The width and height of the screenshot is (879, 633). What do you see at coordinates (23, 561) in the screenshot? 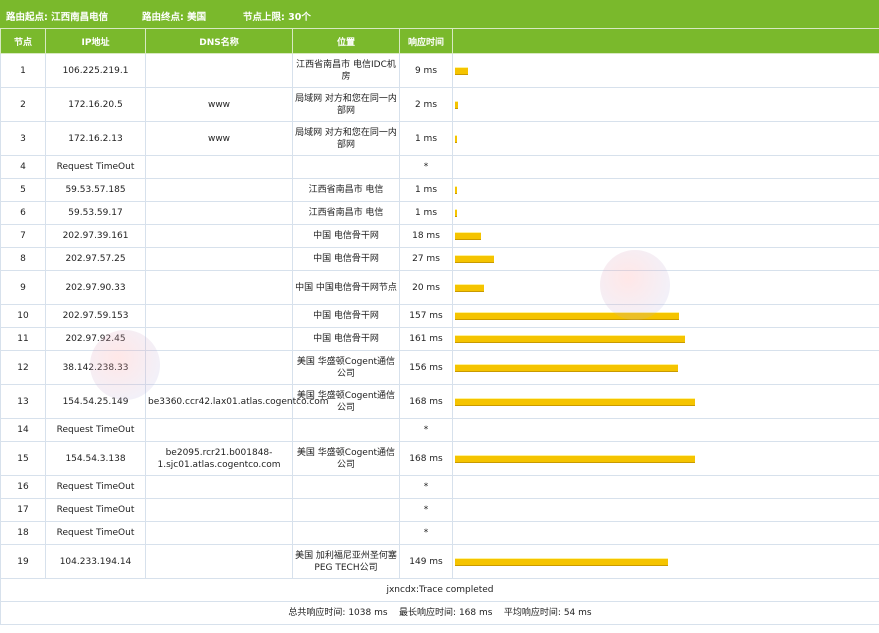
I see `hop-node: 19` at bounding box center [23, 561].